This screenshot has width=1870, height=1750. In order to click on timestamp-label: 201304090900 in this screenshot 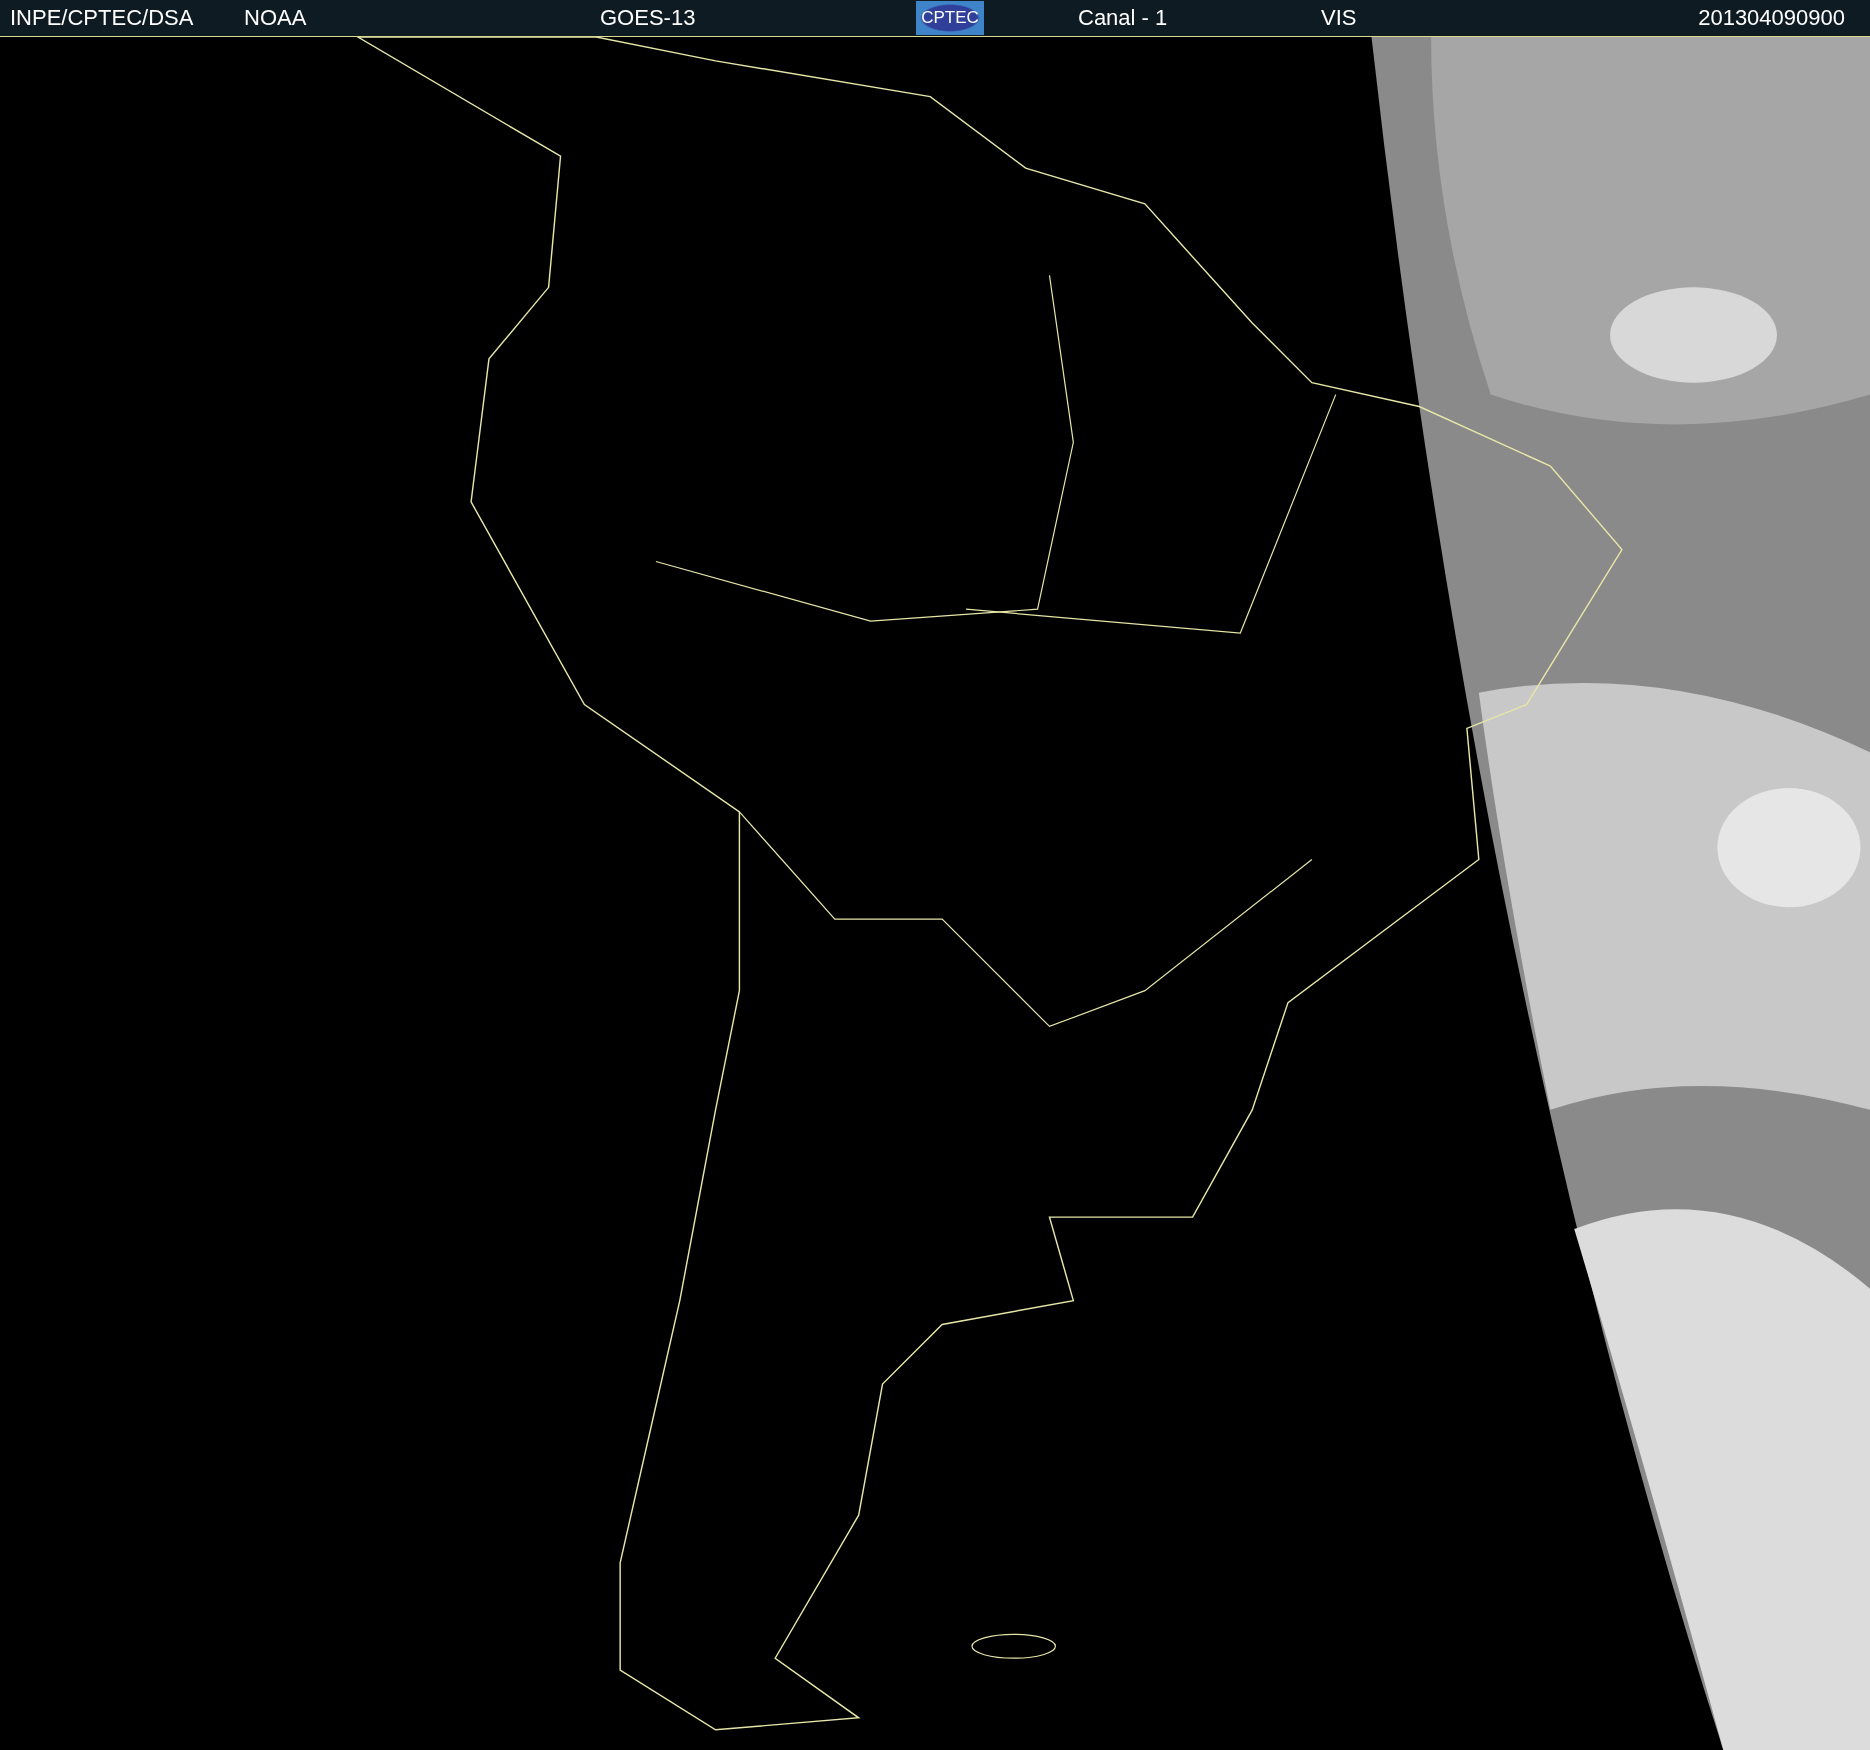, I will do `click(1771, 18)`.